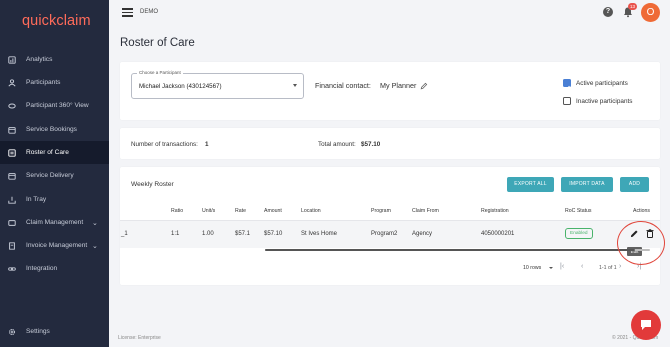 The width and height of the screenshot is (670, 347). Describe the element at coordinates (495, 211) in the screenshot. I see `column-header: Registration` at that location.